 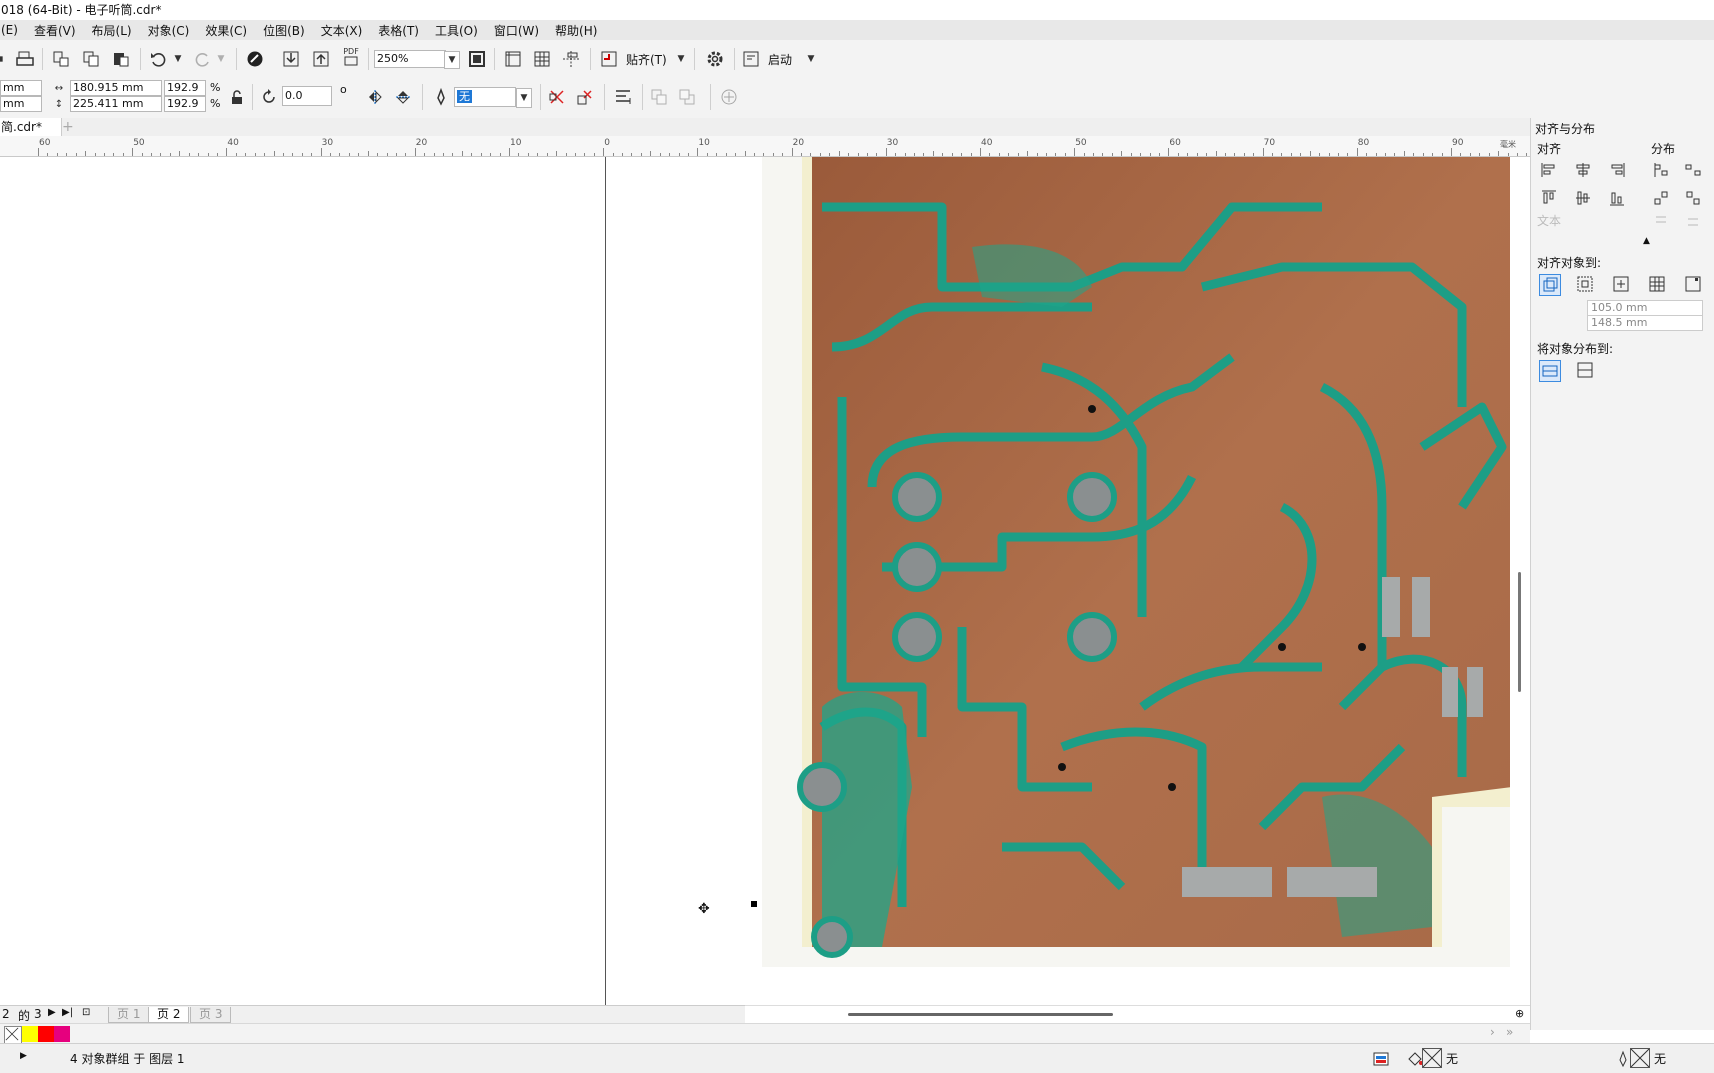 What do you see at coordinates (1693, 198) in the screenshot?
I see `distribute-bottom-icon` at bounding box center [1693, 198].